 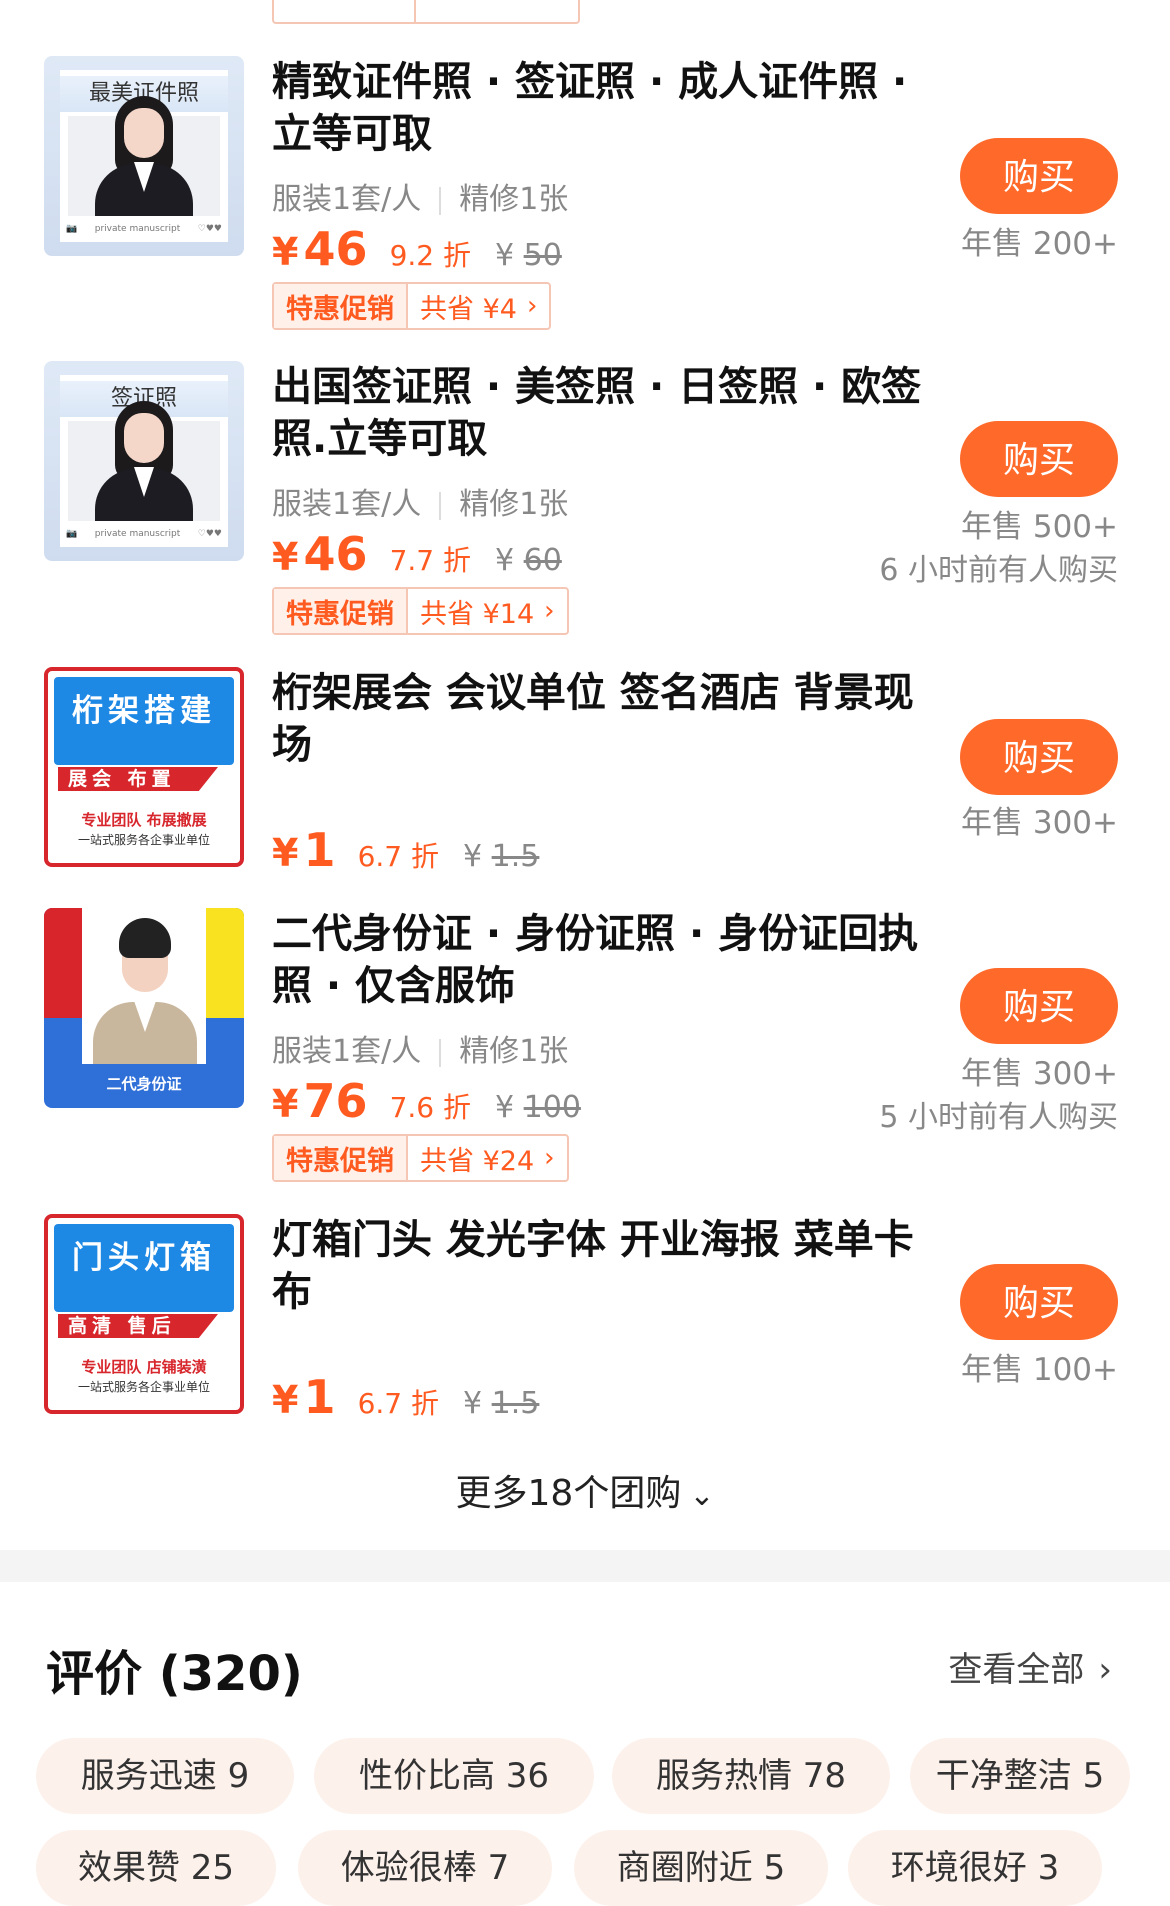 I want to click on original-price: ¥ 60, so click(x=528, y=560).